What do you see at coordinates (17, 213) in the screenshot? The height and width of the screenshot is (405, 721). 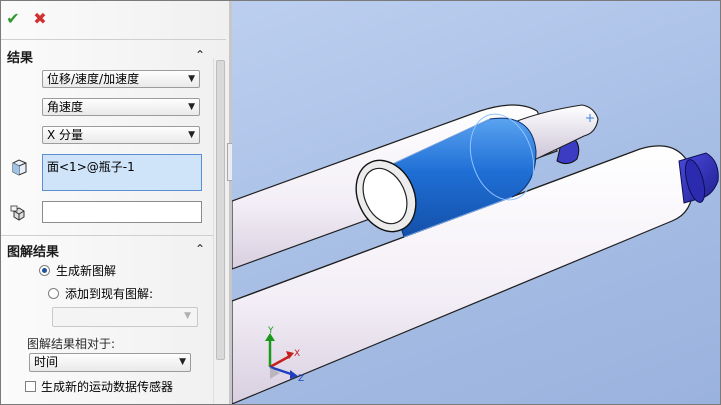 I see `reference-component-icon` at bounding box center [17, 213].